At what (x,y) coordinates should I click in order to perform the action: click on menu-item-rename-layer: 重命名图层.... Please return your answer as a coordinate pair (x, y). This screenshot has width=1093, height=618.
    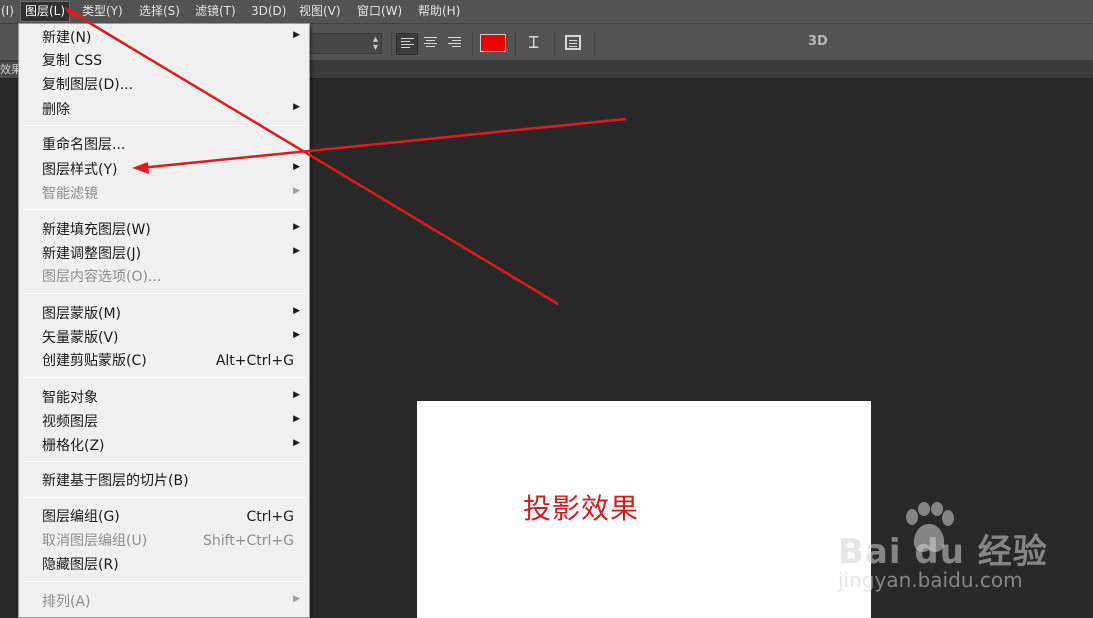
    Looking at the image, I should click on (168, 145).